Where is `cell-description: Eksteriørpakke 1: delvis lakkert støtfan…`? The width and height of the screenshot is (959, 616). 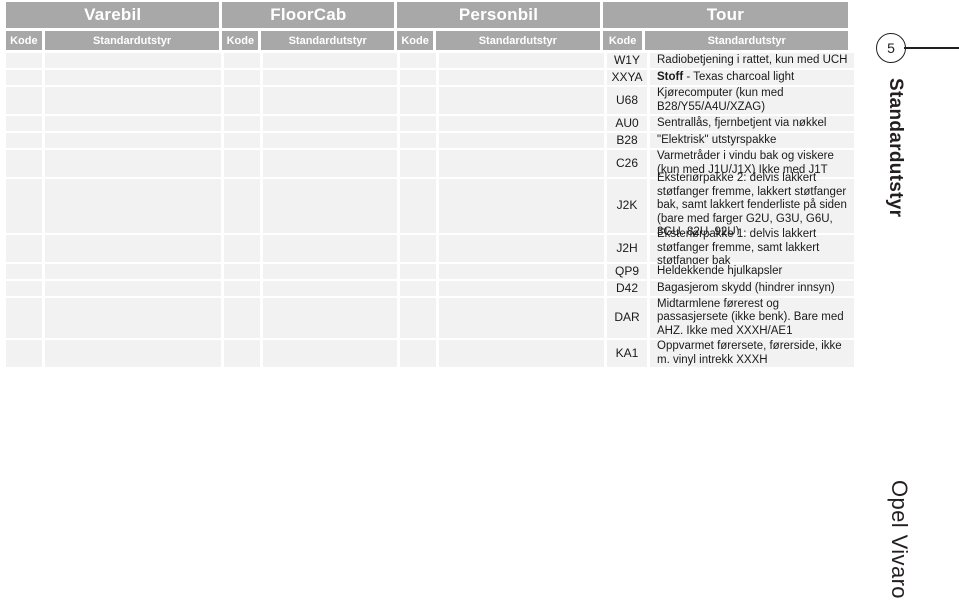
cell-description: Eksteriørpakke 1: delvis lakkert støtfan… is located at coordinates (752, 247).